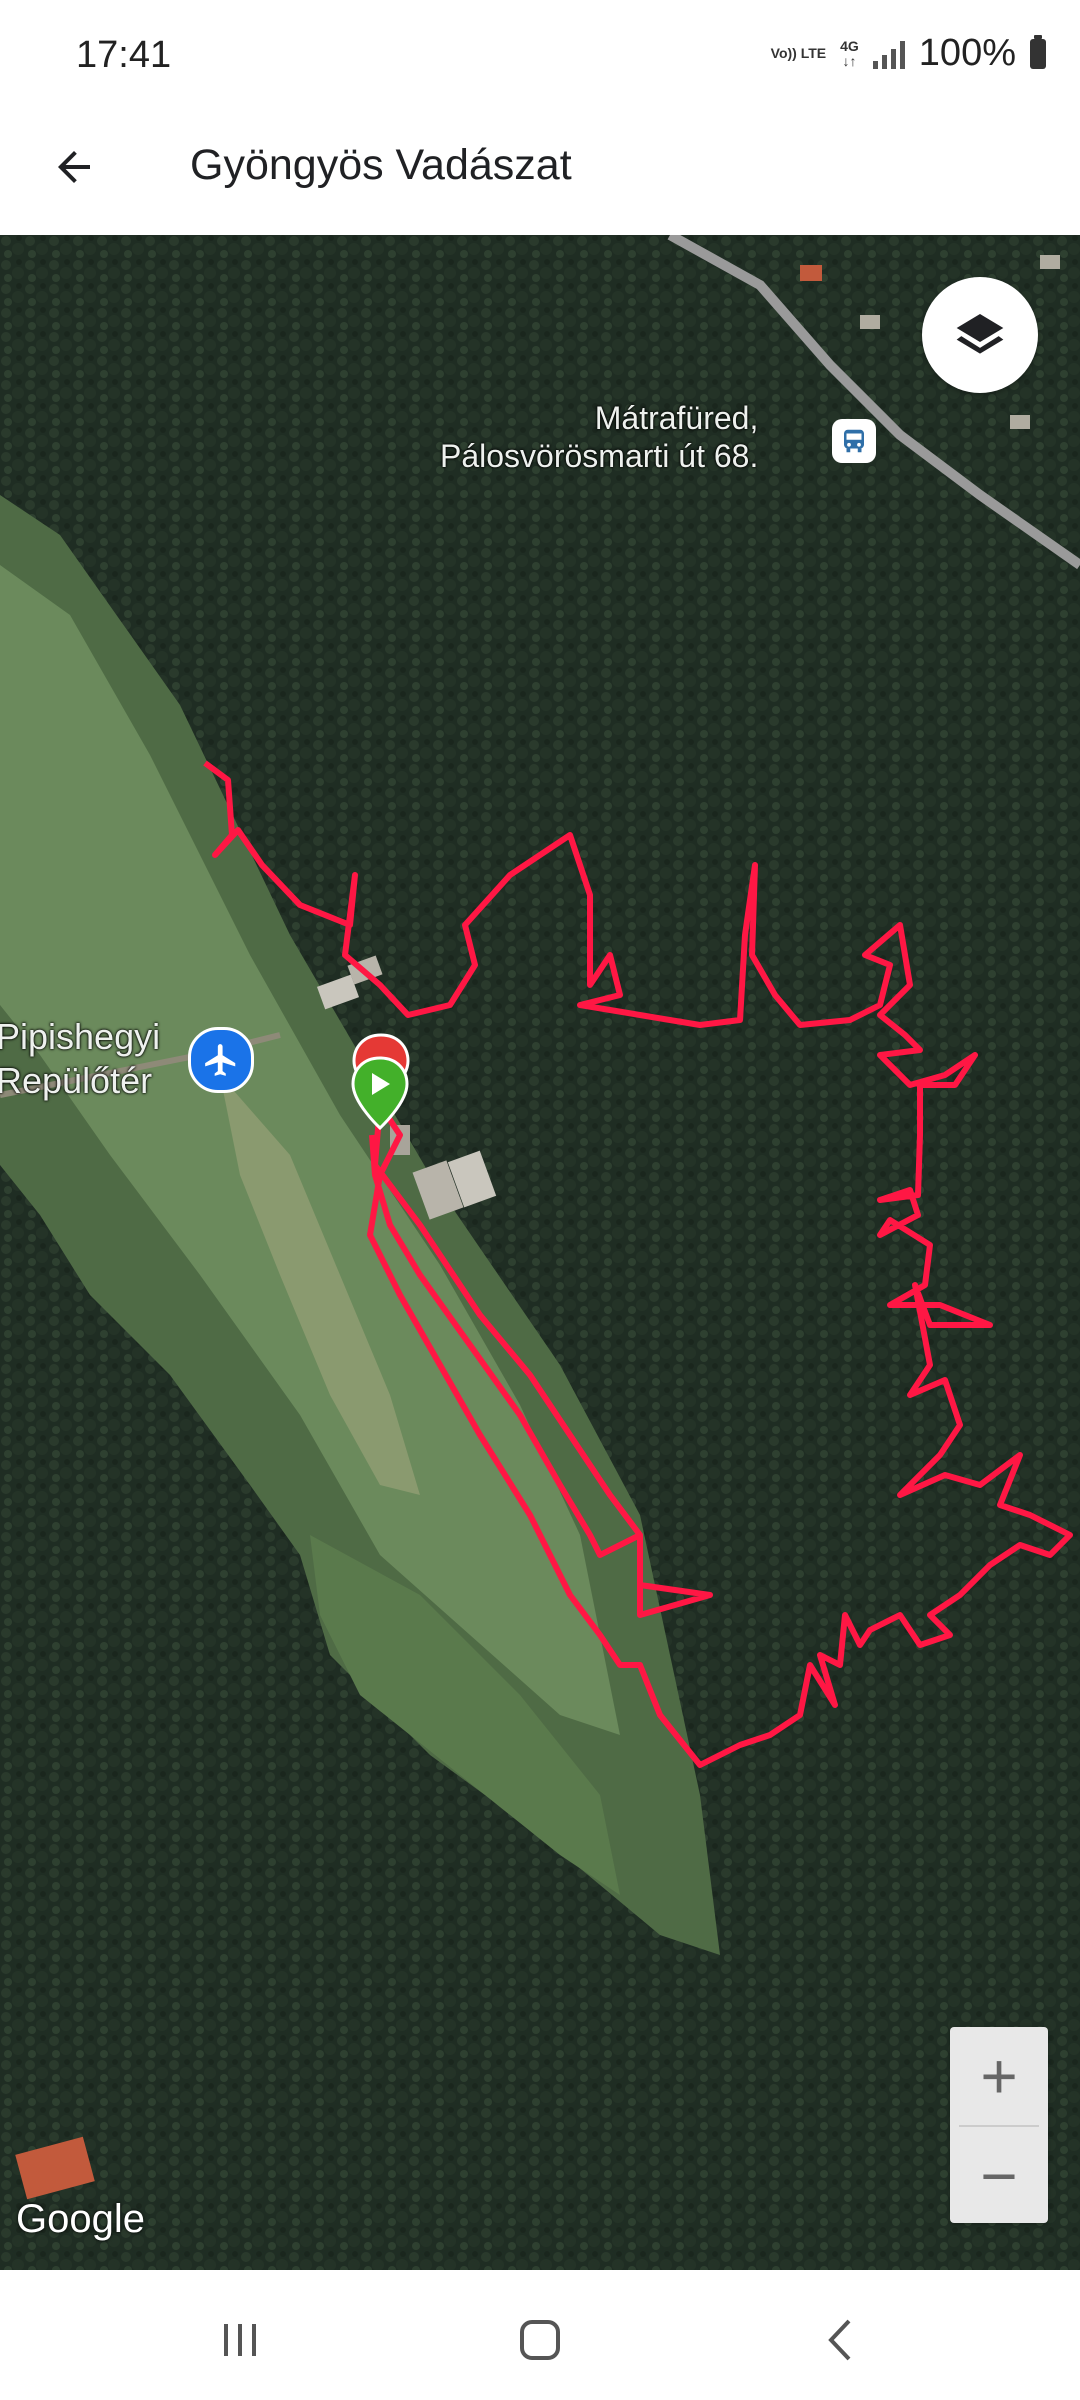 The image size is (1080, 2400). I want to click on place-label-matrafured: Mátrafüred, Pálosvörösmarti út 68., so click(599, 437).